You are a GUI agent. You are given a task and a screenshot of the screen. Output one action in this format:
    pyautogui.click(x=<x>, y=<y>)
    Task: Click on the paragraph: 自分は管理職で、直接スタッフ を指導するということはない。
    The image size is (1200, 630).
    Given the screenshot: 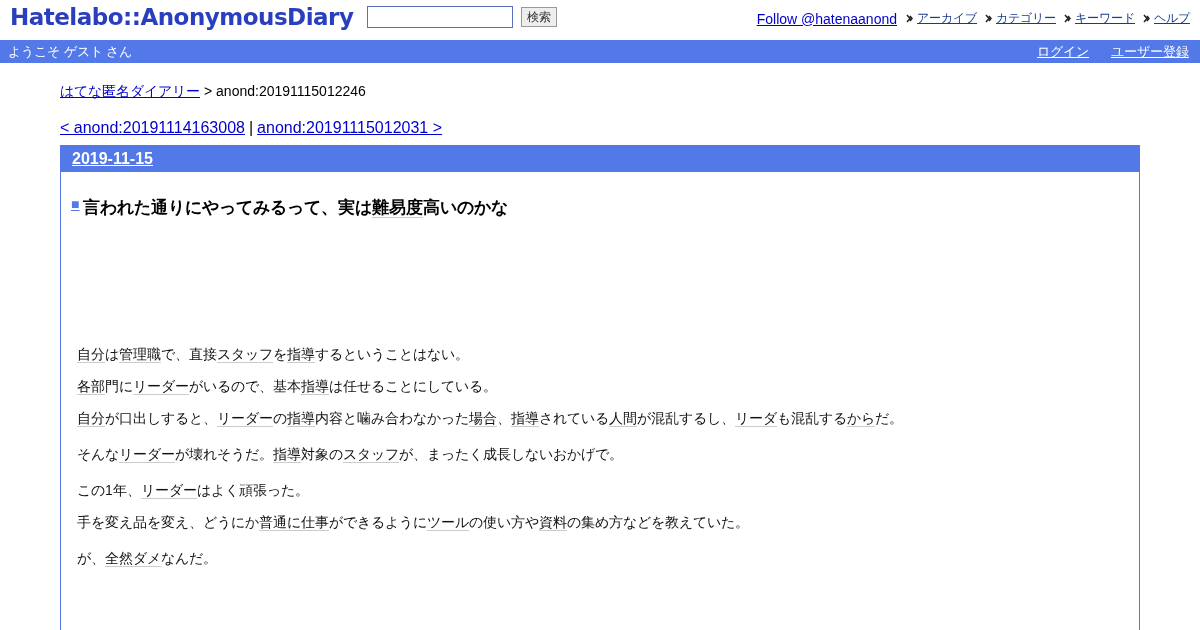 What is the action you would take?
    pyautogui.click(x=273, y=354)
    